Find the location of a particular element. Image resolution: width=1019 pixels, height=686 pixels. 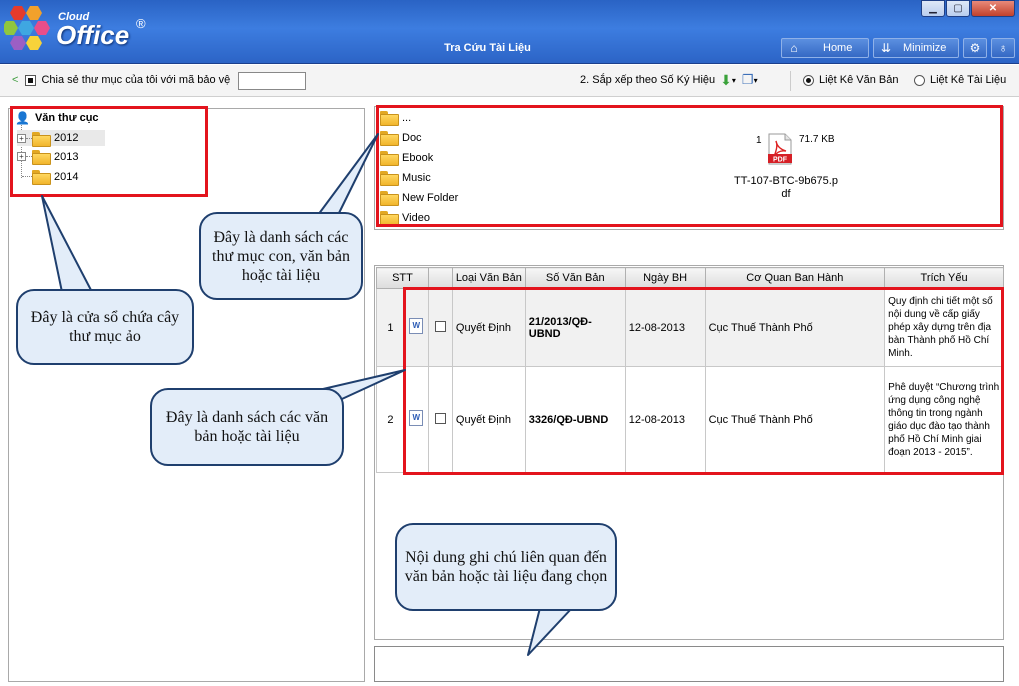

home-button-label: Home is located at coordinates (838, 48).